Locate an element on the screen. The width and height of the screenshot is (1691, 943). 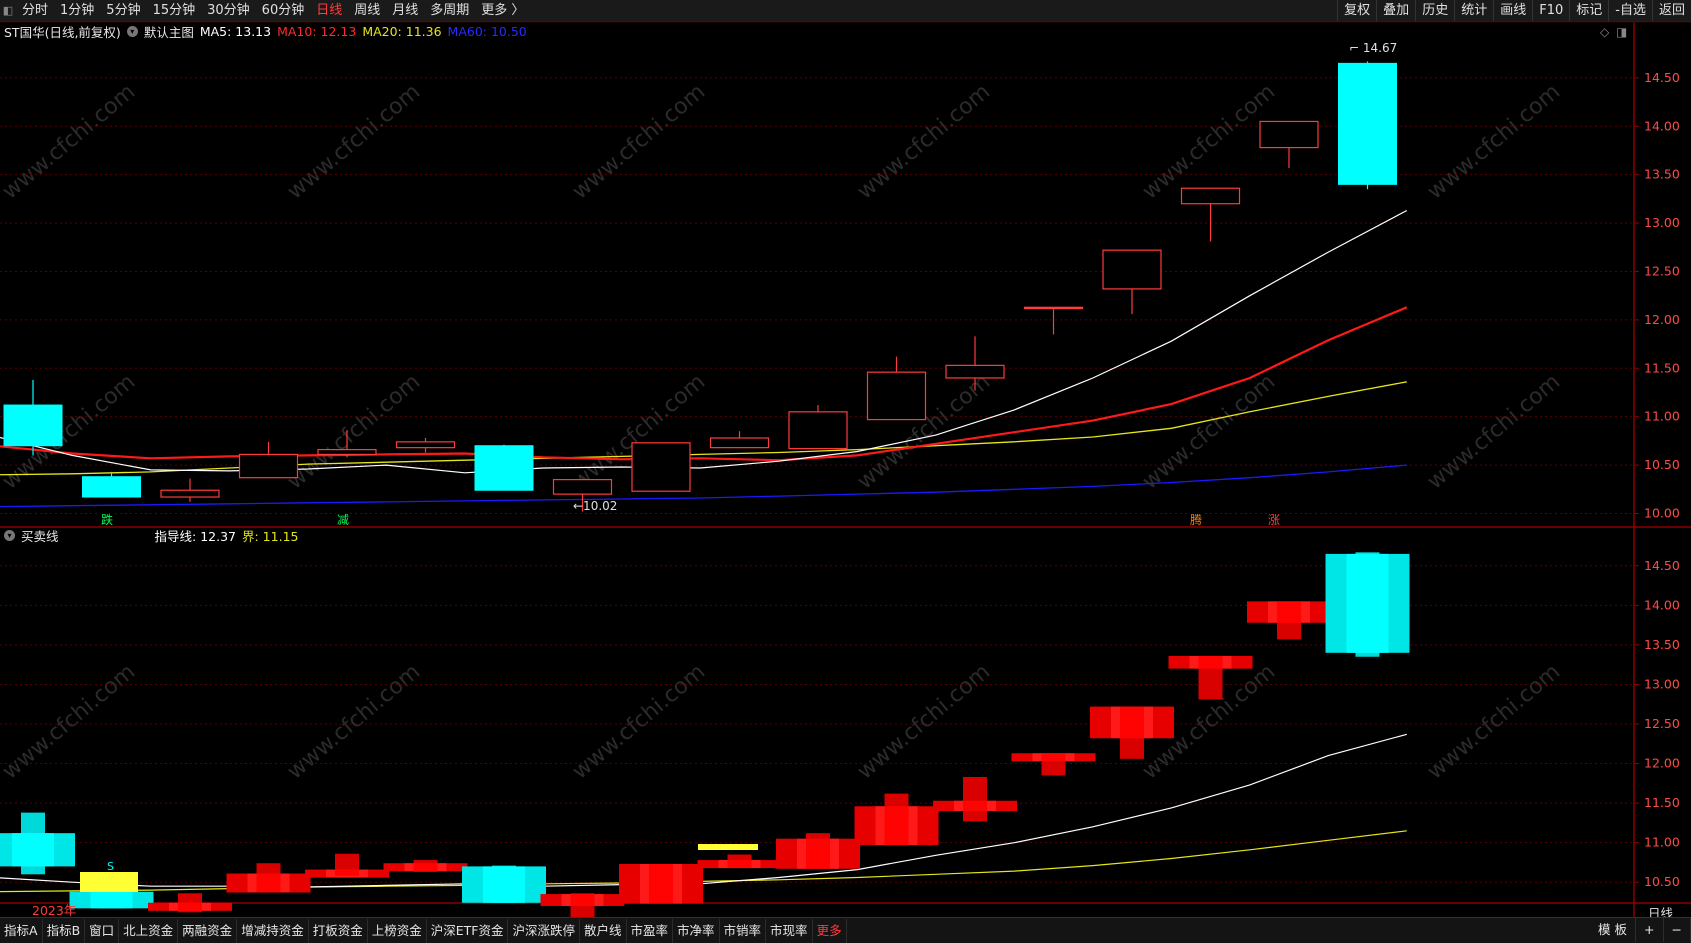
signal-text: 跌 is located at coordinates (107, 519).